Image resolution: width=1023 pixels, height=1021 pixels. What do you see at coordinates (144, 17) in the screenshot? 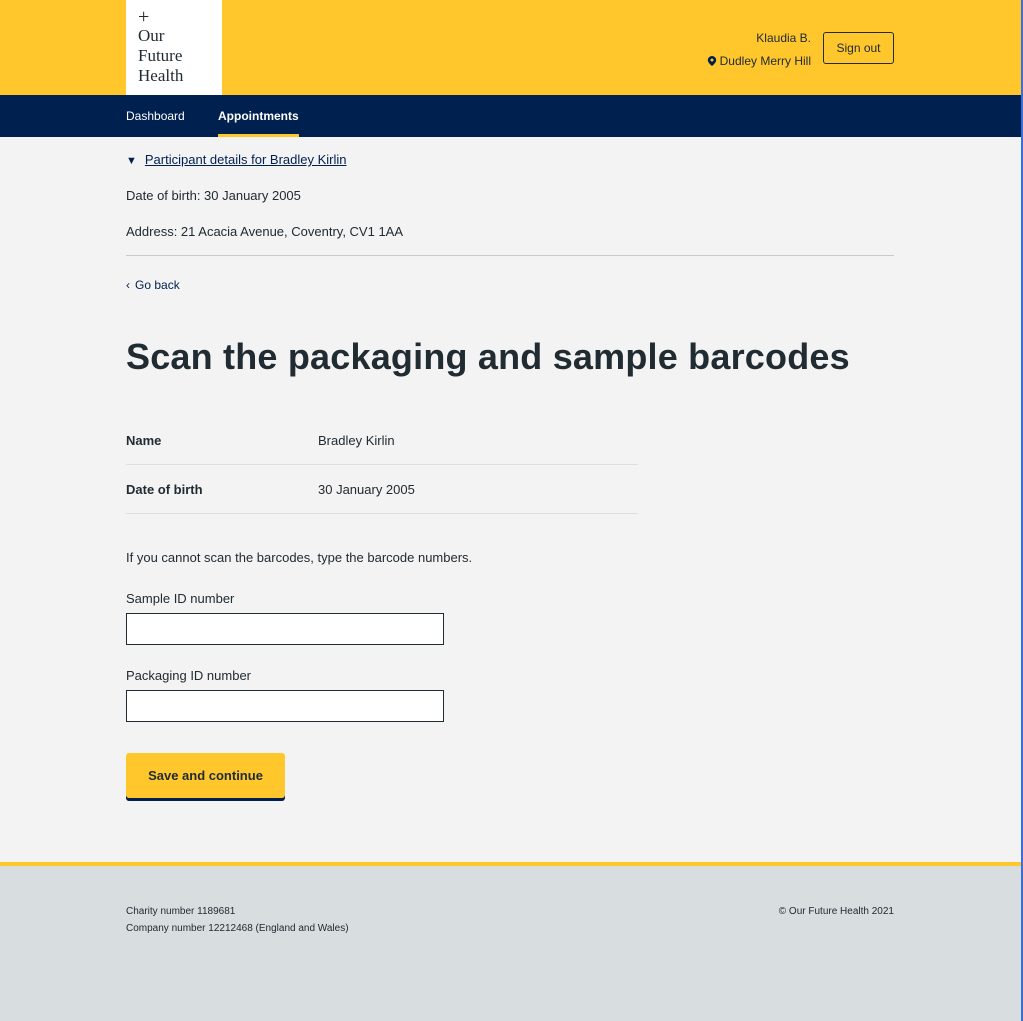
I see `logo-plus-icon: +` at bounding box center [144, 17].